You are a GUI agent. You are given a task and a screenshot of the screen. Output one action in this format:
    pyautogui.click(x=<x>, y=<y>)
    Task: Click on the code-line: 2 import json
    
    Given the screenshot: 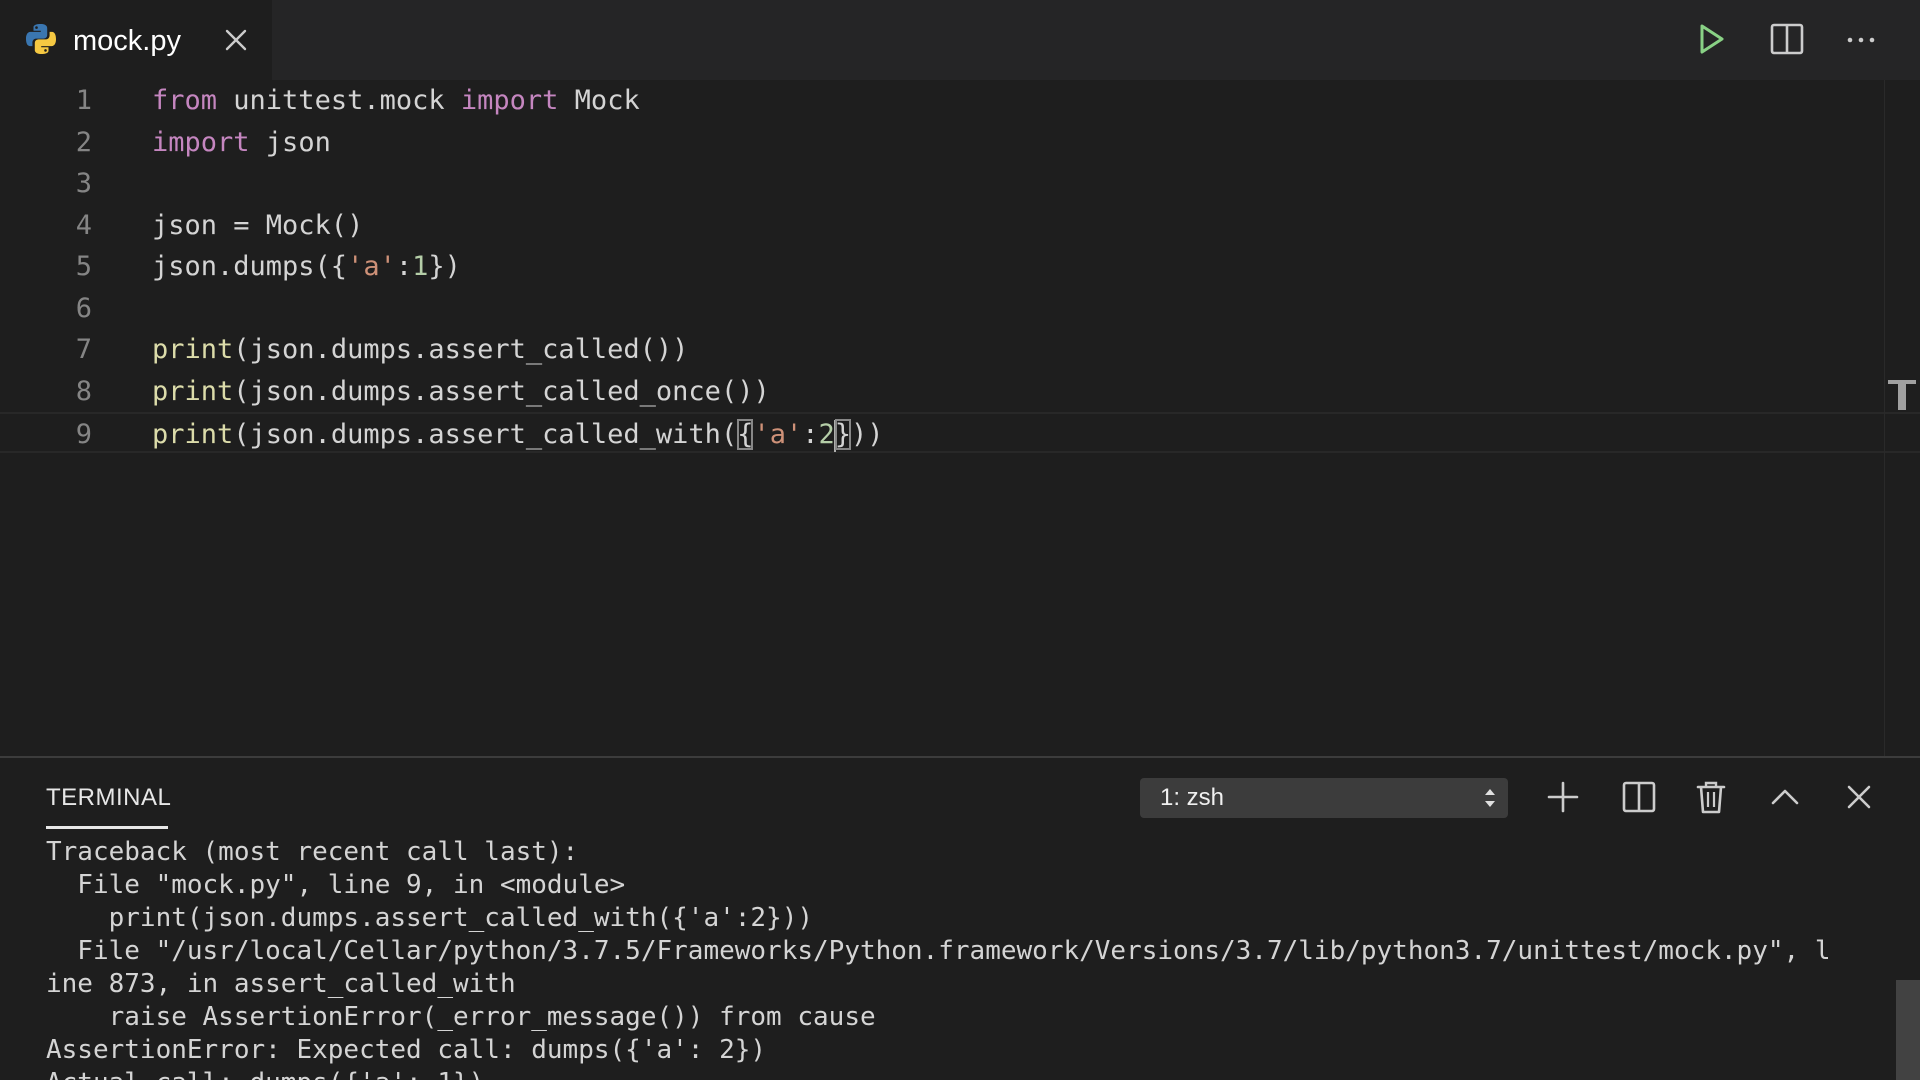 What is the action you would take?
    pyautogui.click(x=960, y=142)
    